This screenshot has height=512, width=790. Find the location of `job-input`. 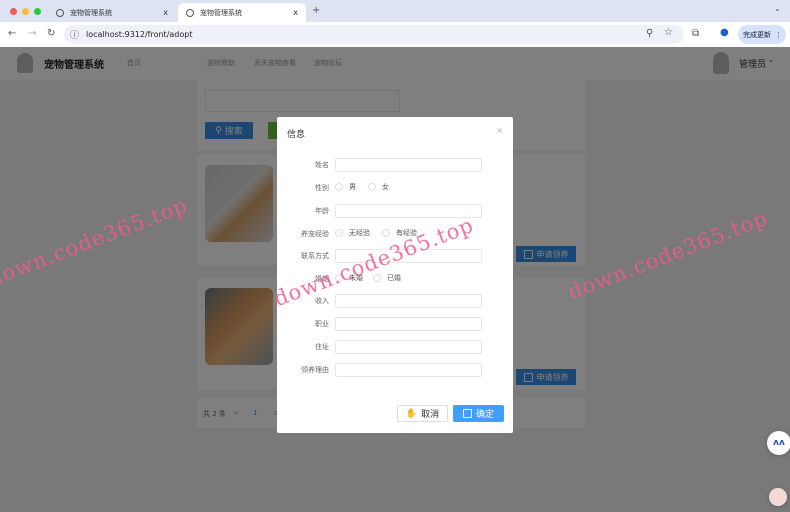

job-input is located at coordinates (408, 324).